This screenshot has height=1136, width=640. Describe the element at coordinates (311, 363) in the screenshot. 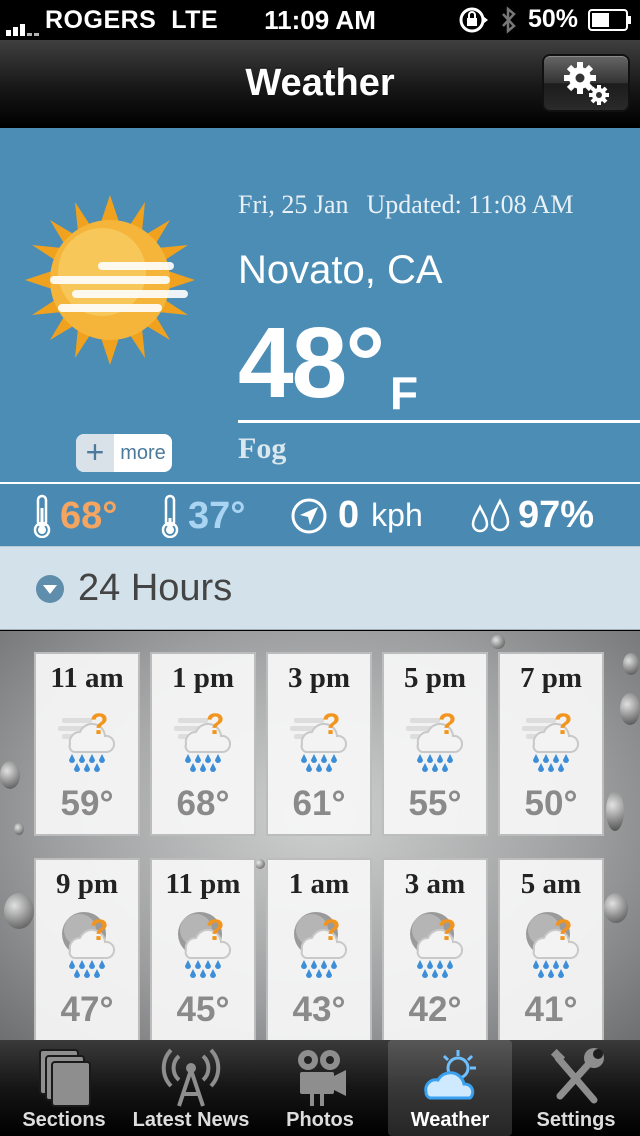

I see `current-temperature: 48°` at that location.